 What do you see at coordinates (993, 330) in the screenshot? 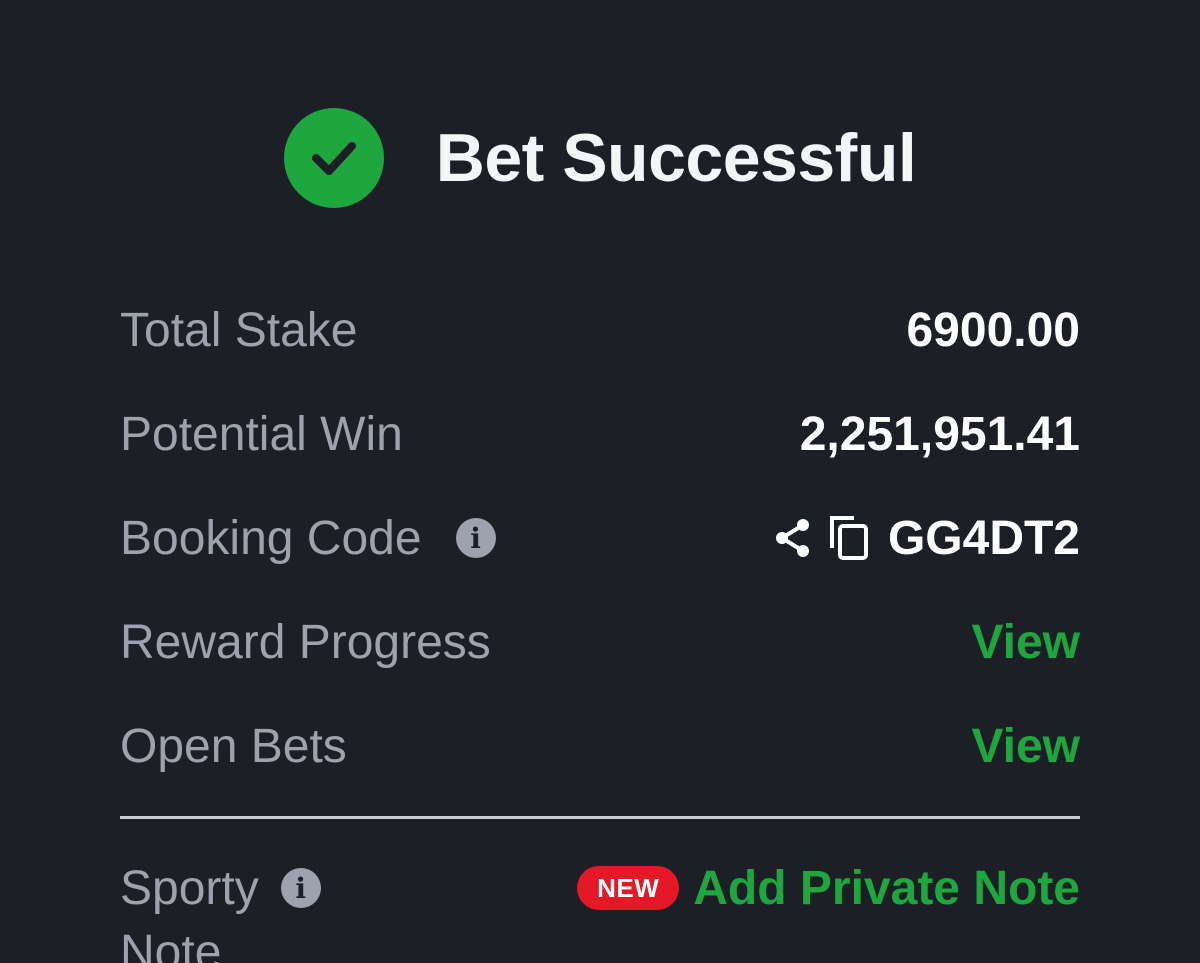
I see `total-stake-value: 6900.00` at bounding box center [993, 330].